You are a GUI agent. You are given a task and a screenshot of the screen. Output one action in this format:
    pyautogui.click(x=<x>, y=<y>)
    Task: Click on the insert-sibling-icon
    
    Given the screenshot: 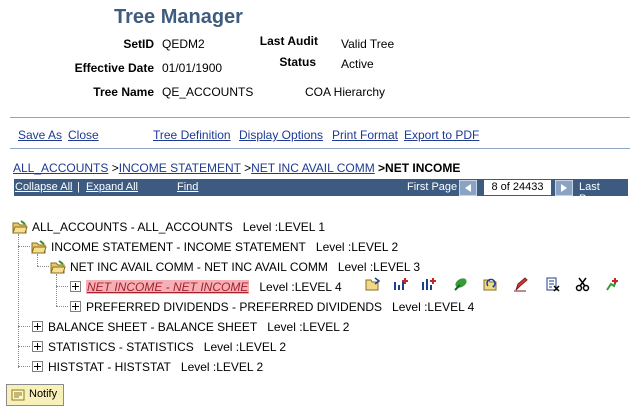 What is the action you would take?
    pyautogui.click(x=373, y=284)
    